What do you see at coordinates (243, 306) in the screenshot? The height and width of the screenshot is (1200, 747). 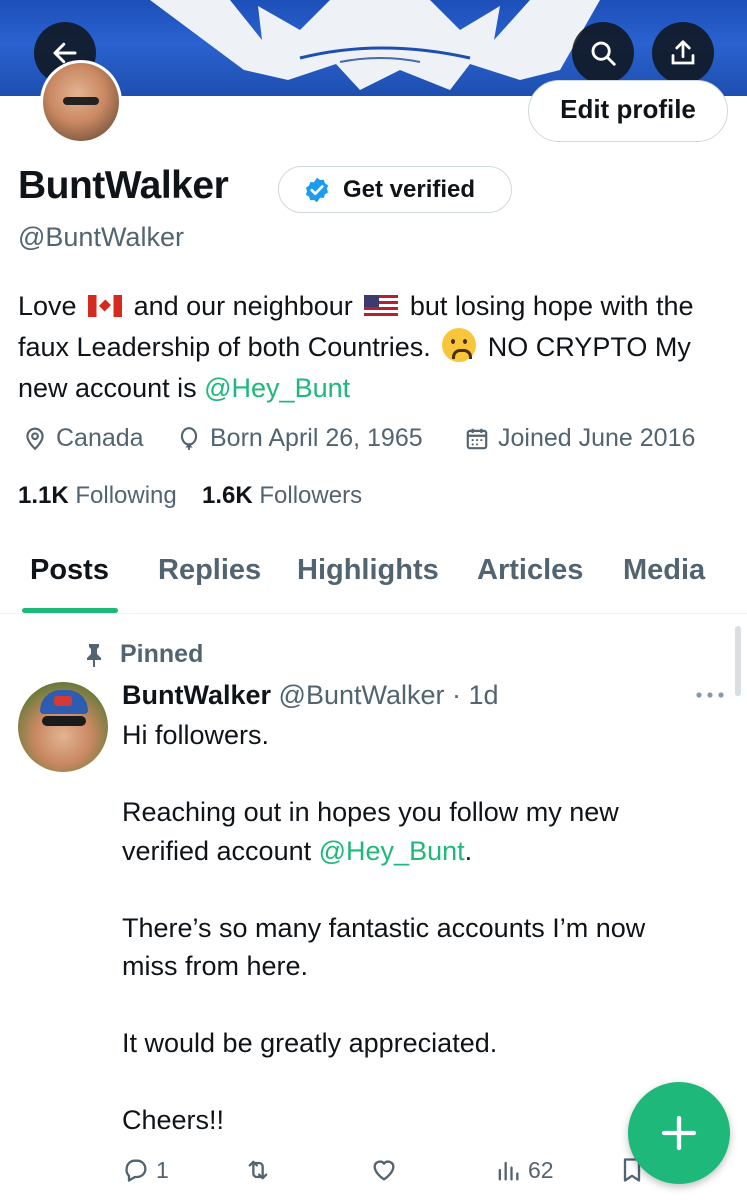 I see `bio-text: and our neighbour` at bounding box center [243, 306].